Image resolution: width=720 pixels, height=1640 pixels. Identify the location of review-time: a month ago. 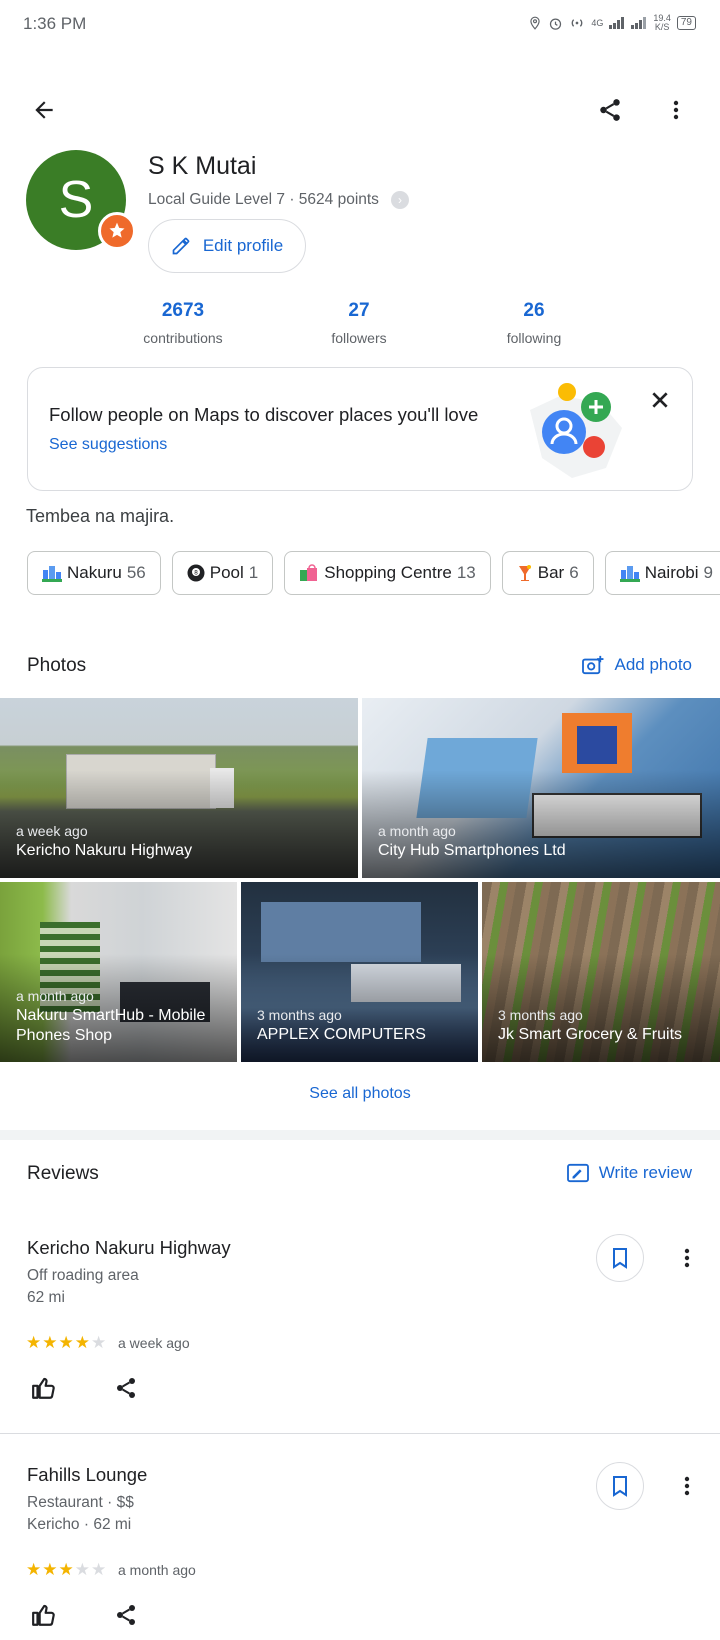
(157, 1570).